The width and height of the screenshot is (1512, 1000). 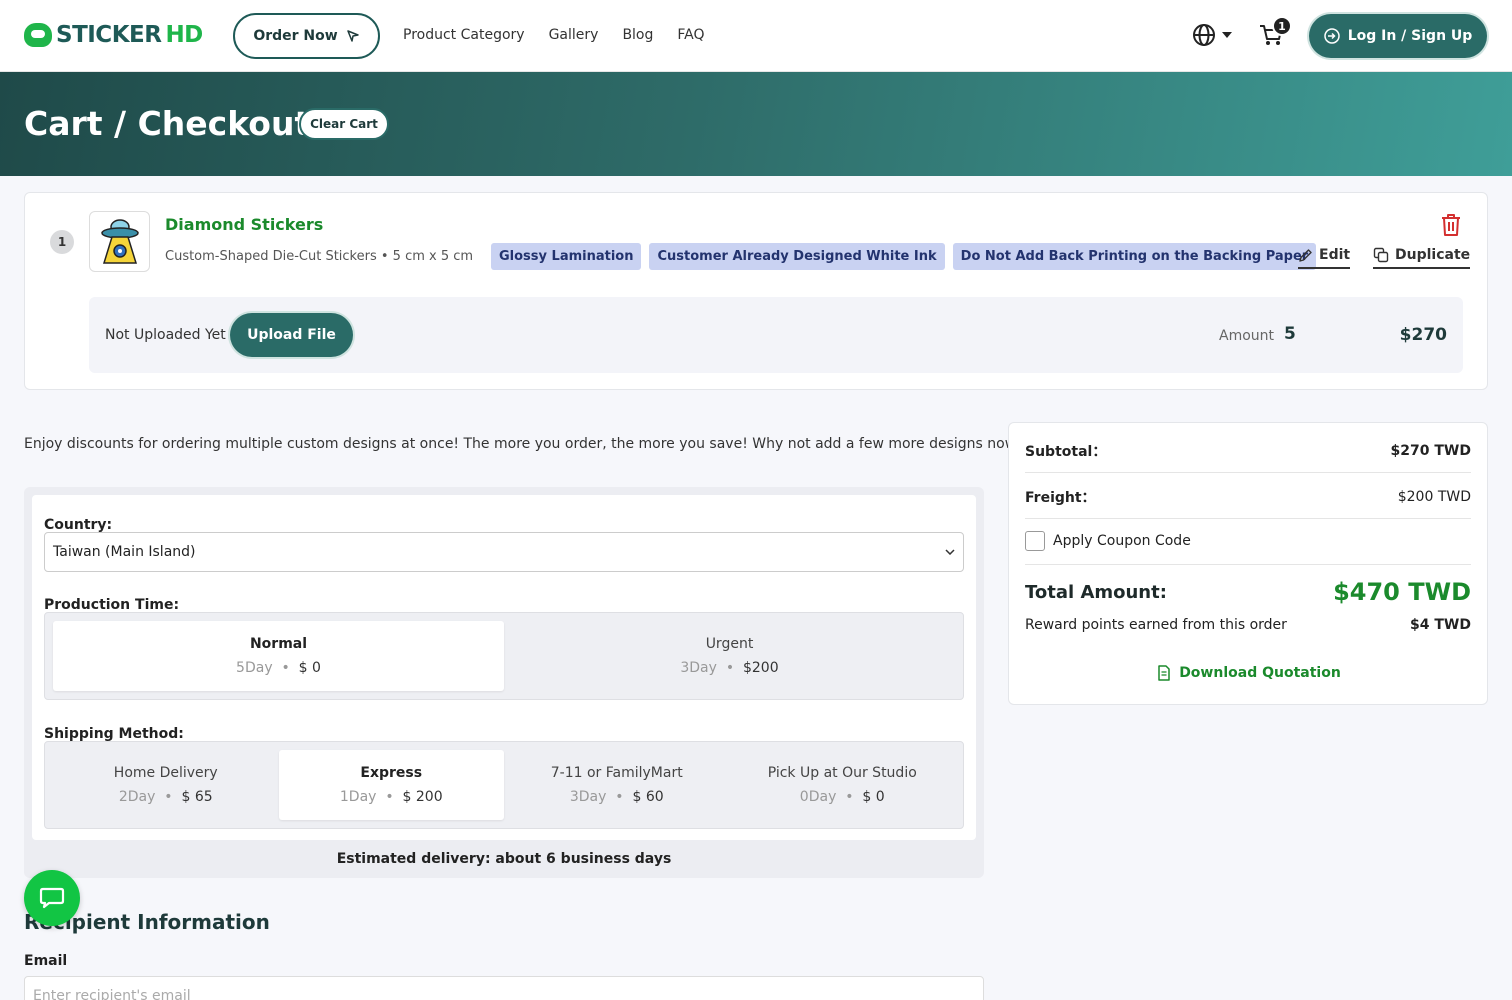 I want to click on shipping-option-home-delivery: Home Delivery 2Day • $ 65, so click(x=166, y=785).